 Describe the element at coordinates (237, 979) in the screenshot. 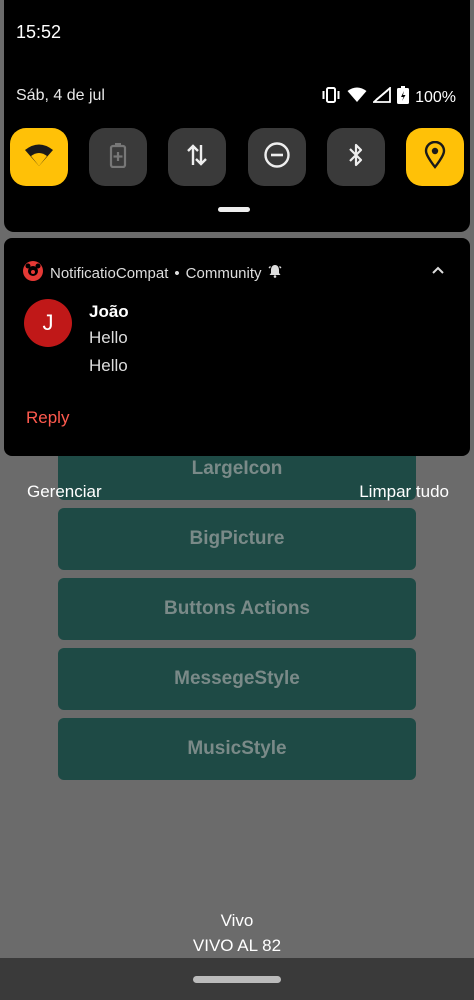

I see `home-gesture-pill` at that location.